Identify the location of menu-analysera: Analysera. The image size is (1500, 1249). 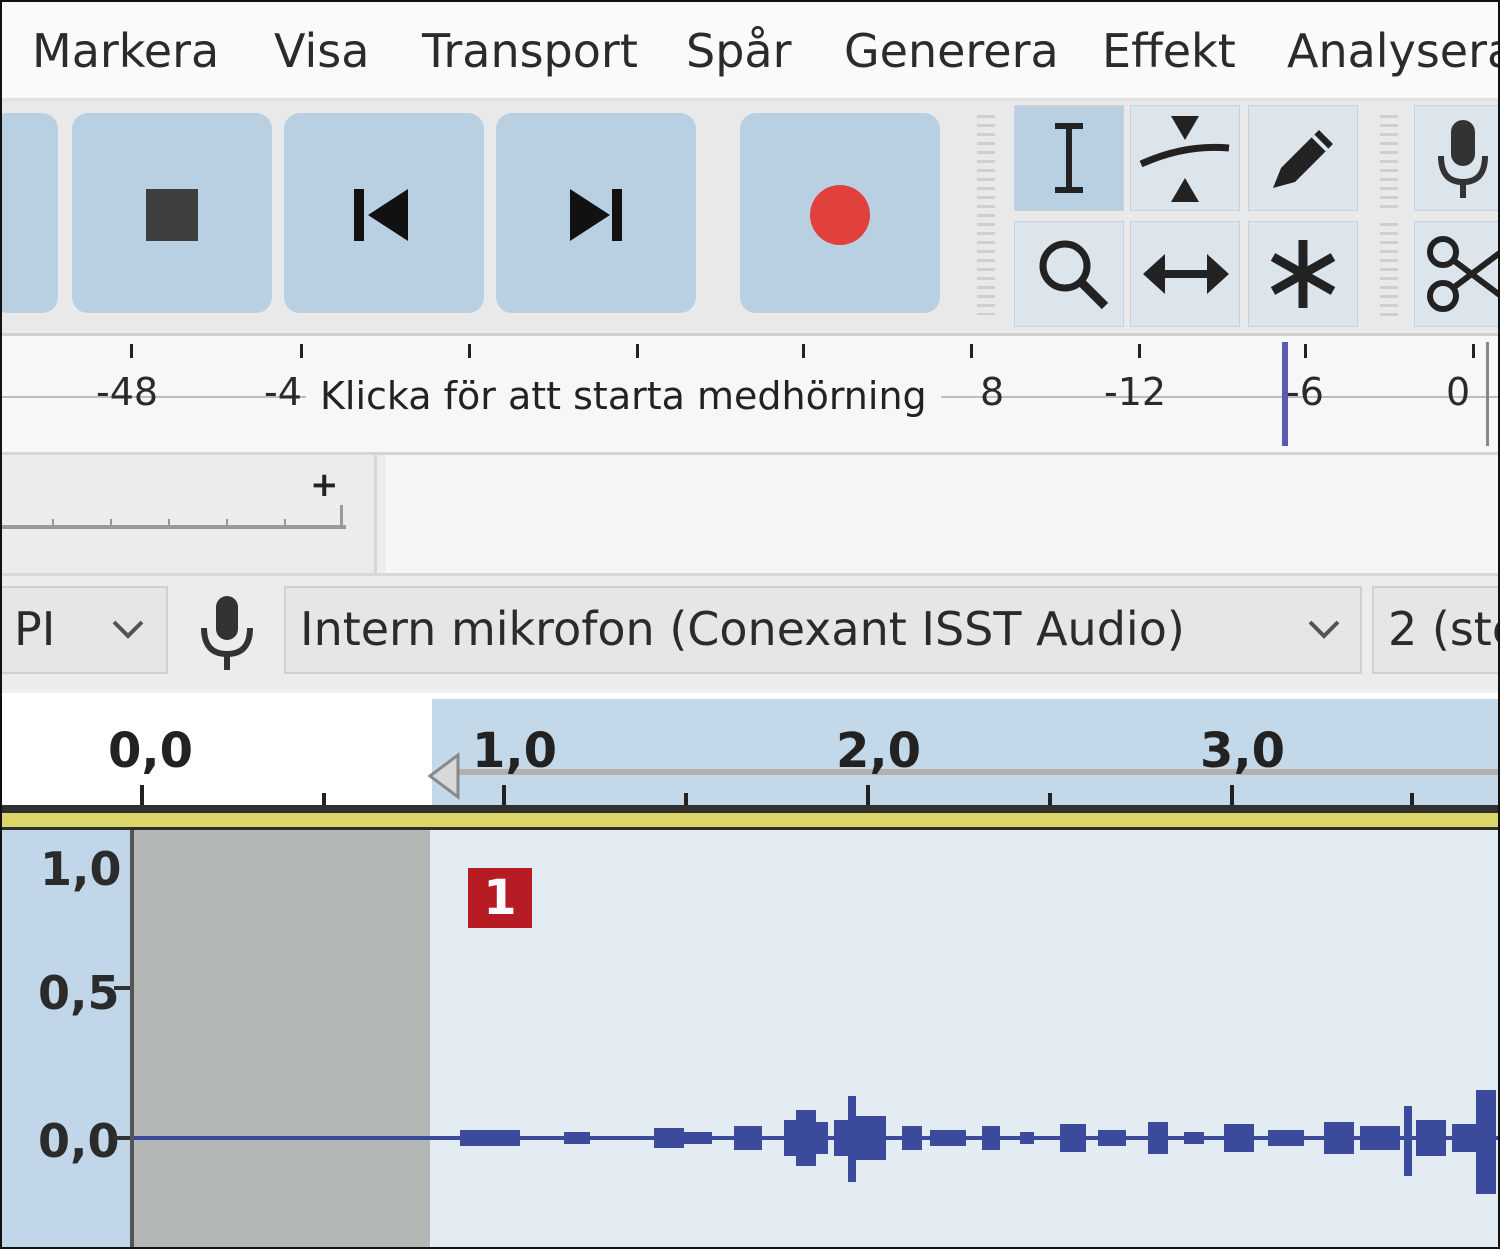
(1392, 51).